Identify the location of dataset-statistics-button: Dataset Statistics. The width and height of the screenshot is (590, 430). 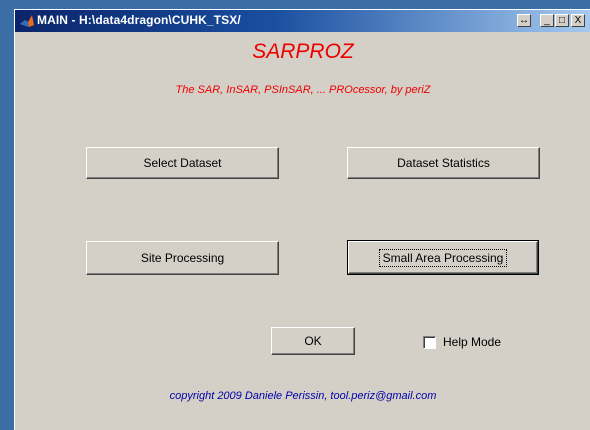
(443, 163).